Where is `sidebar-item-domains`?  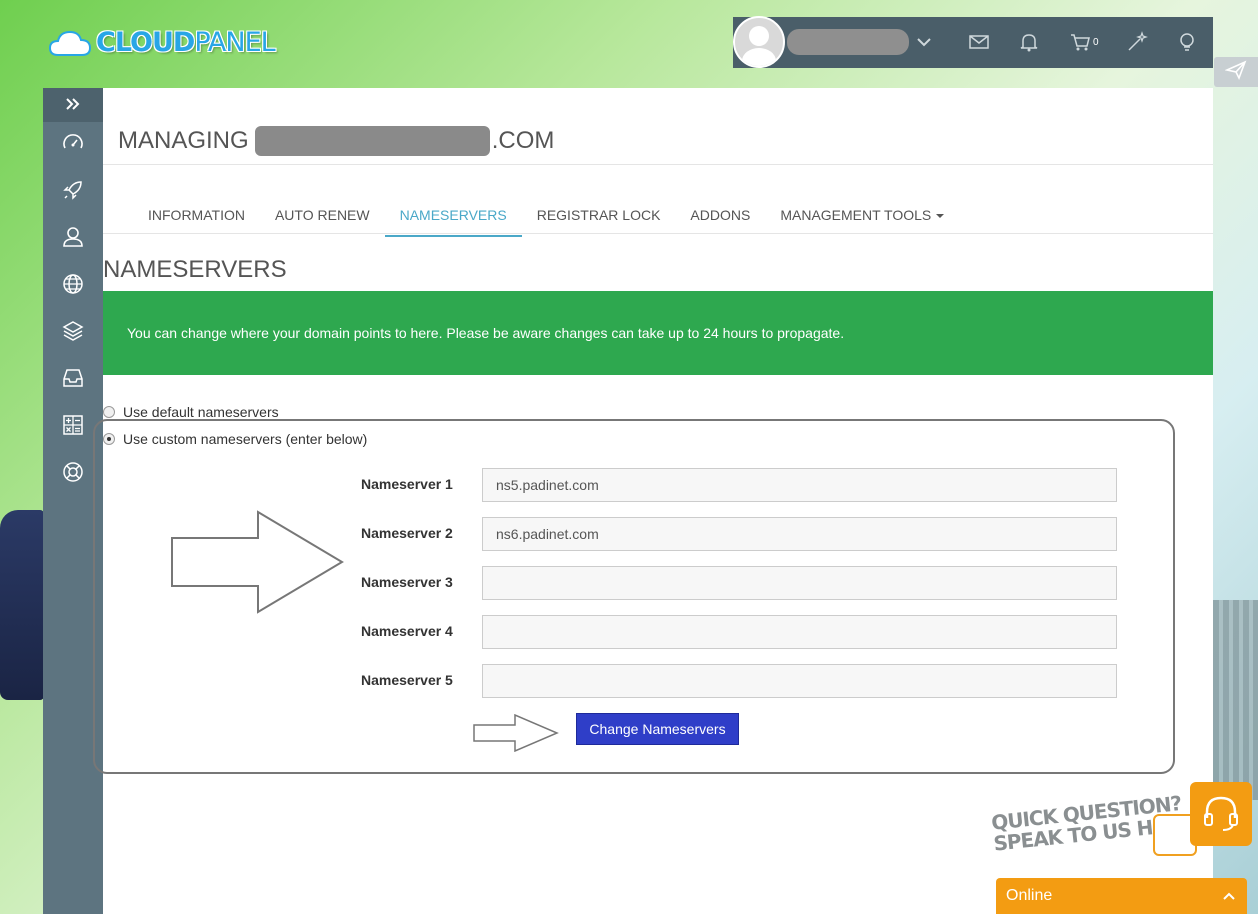
sidebar-item-domains is located at coordinates (73, 286).